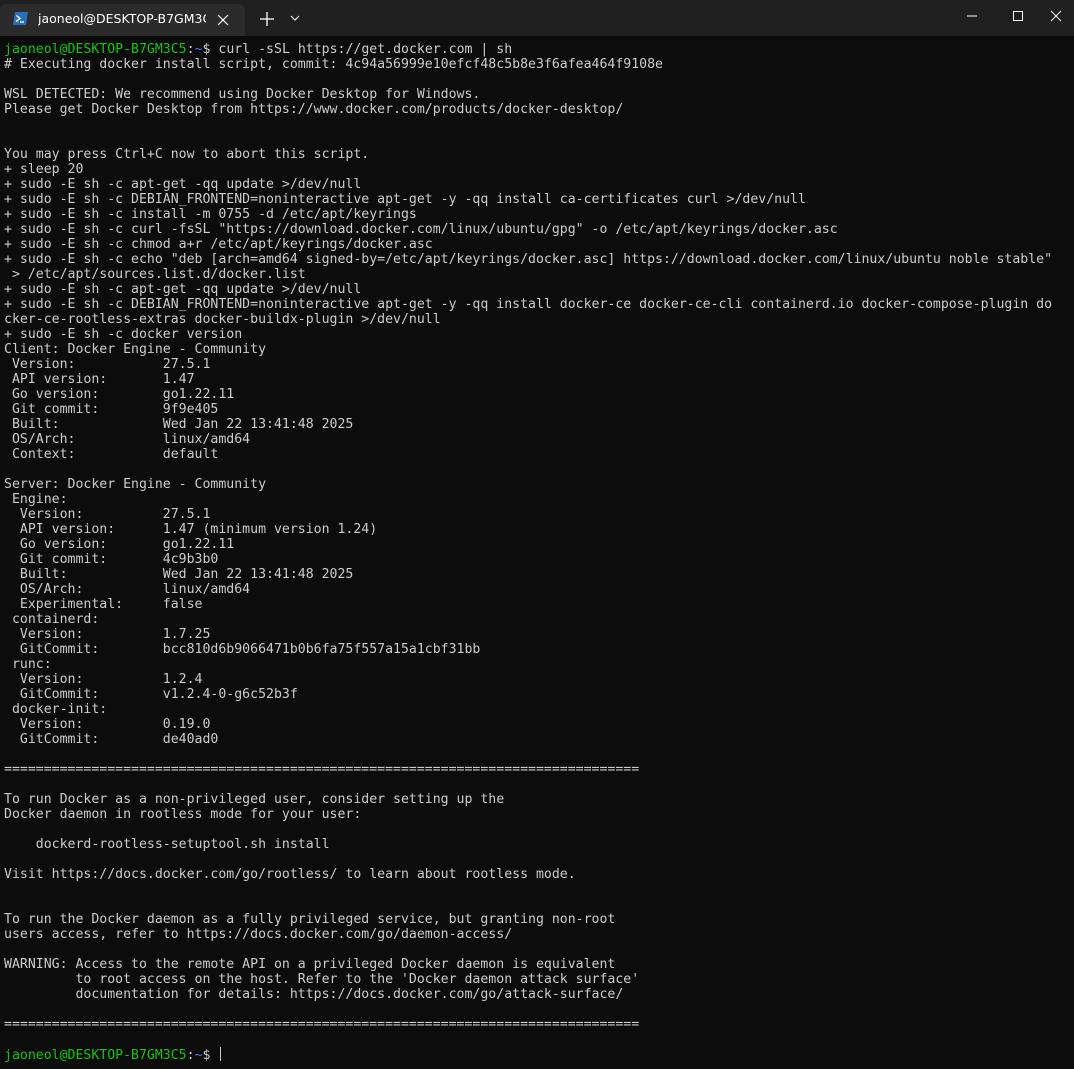 This screenshot has width=1074, height=1069. Describe the element at coordinates (111, 409) in the screenshot. I see `output-line: Git commit: 9f9e405` at that location.